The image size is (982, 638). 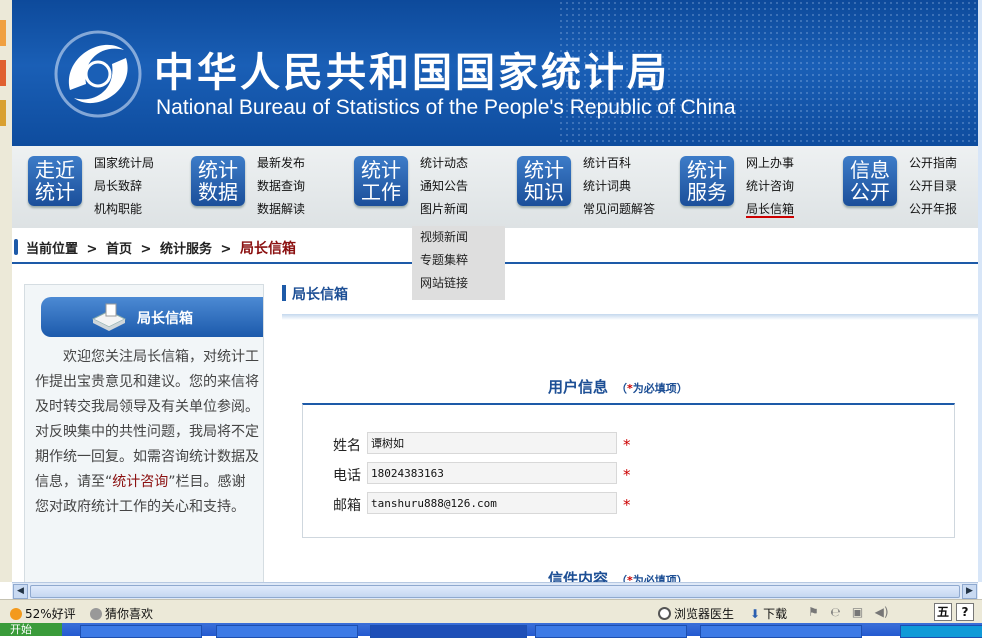 I want to click on scroll-left-icon: ◀, so click(x=20, y=591).